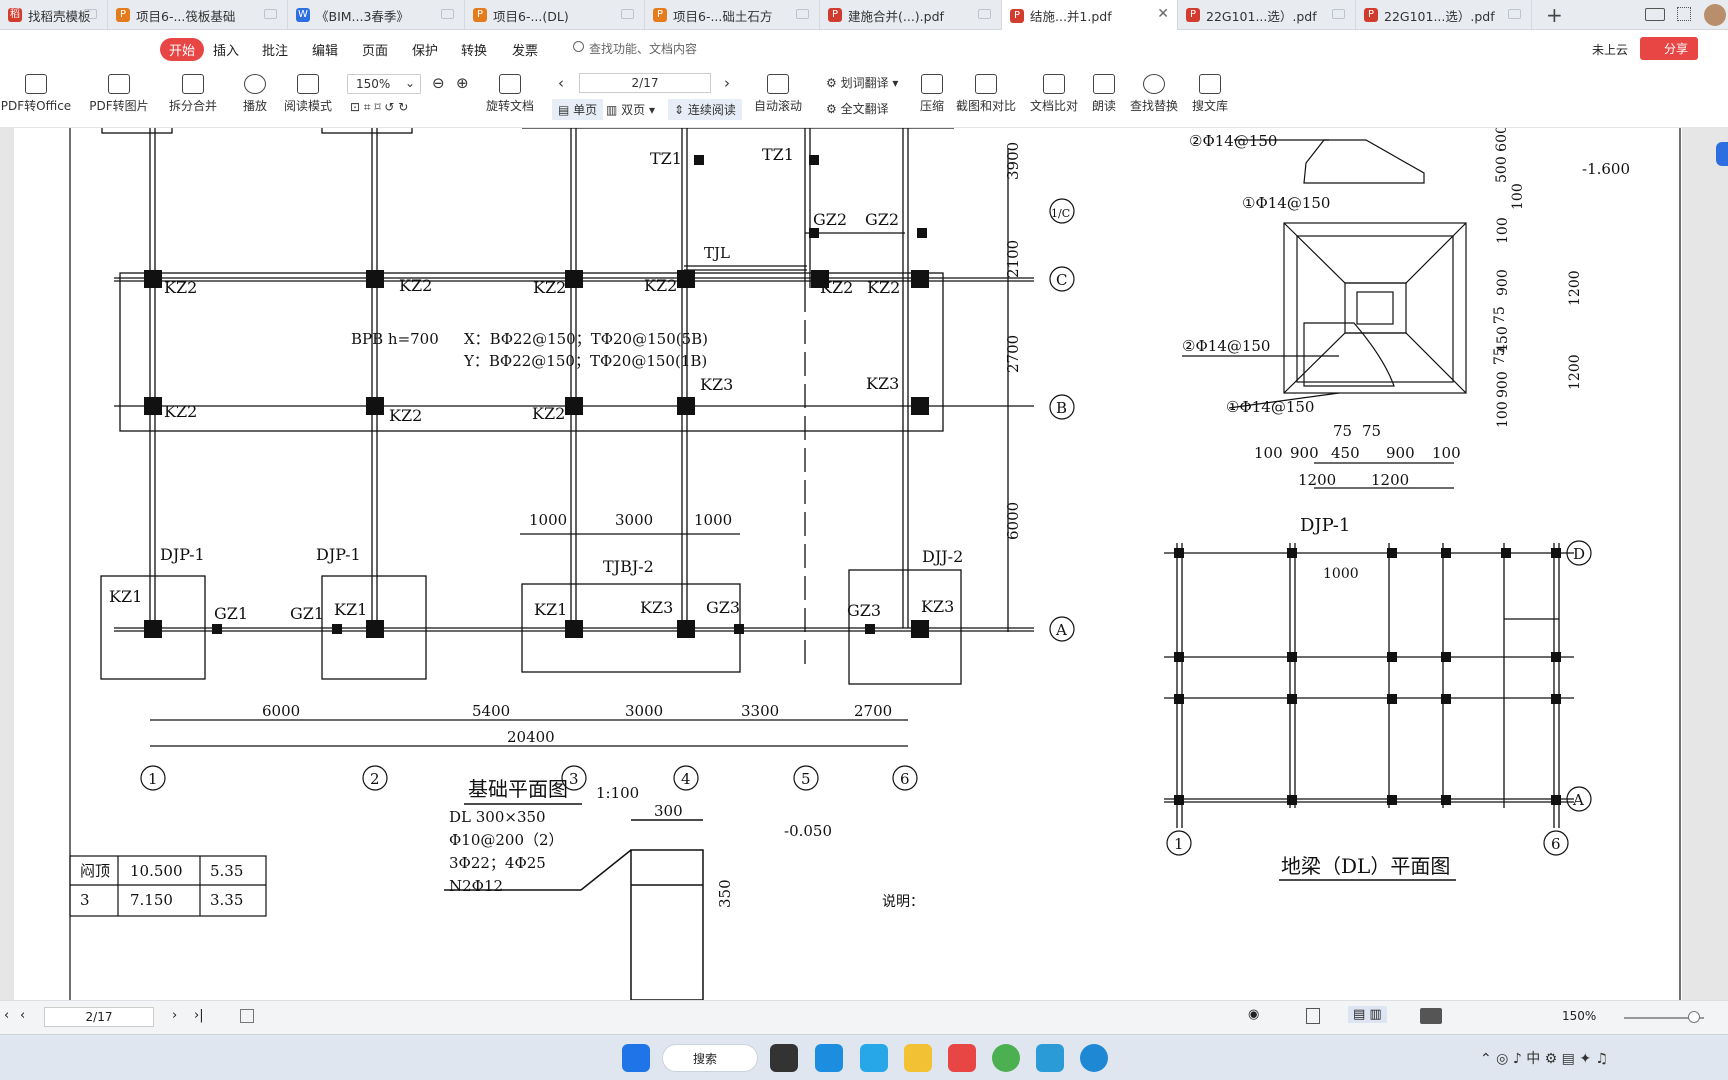  Describe the element at coordinates (645, 83) in the screenshot. I see `page-input: 2/17` at that location.